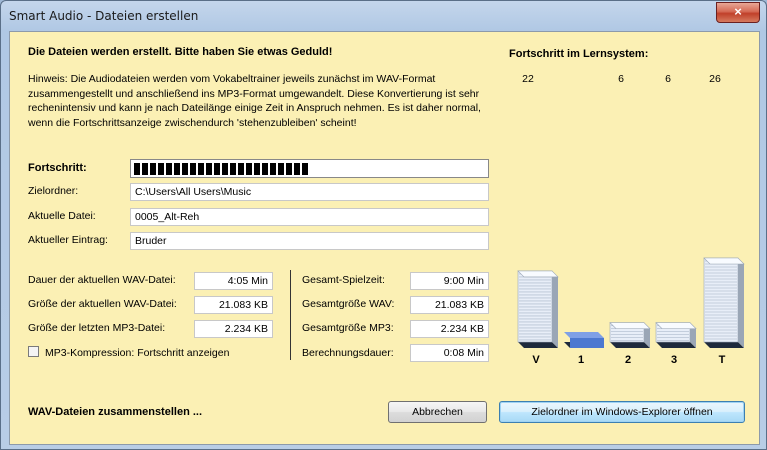 The width and height of the screenshot is (767, 450). Describe the element at coordinates (104, 16) in the screenshot. I see `window-title: Smart Audio - Dateien erstellen` at that location.